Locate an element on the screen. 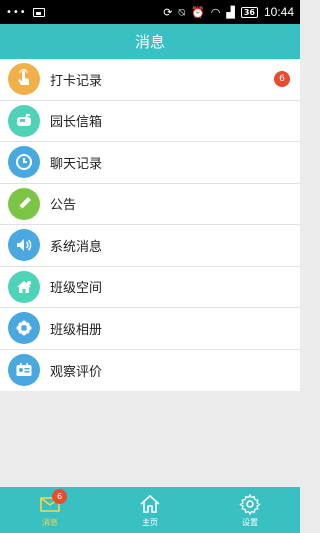  vibrate-off-icon: ⍉ is located at coordinates (182, 12).